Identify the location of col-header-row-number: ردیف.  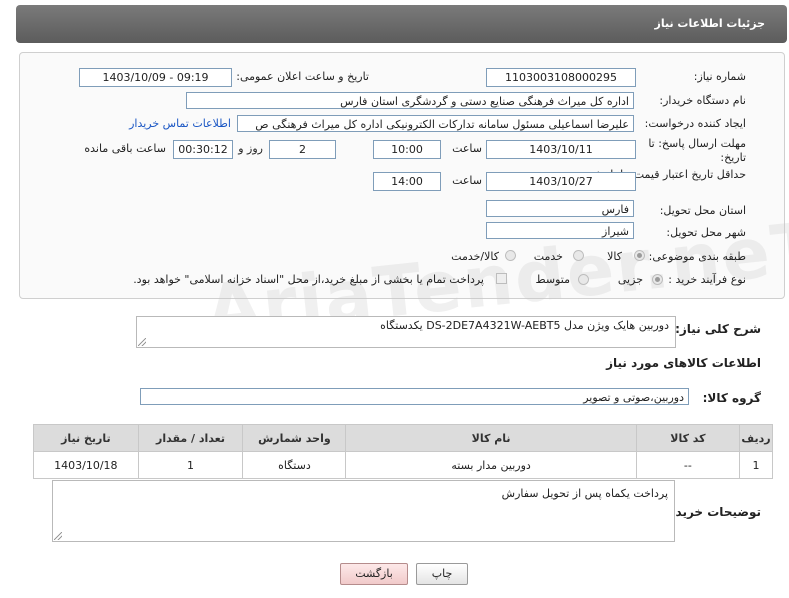
(756, 438).